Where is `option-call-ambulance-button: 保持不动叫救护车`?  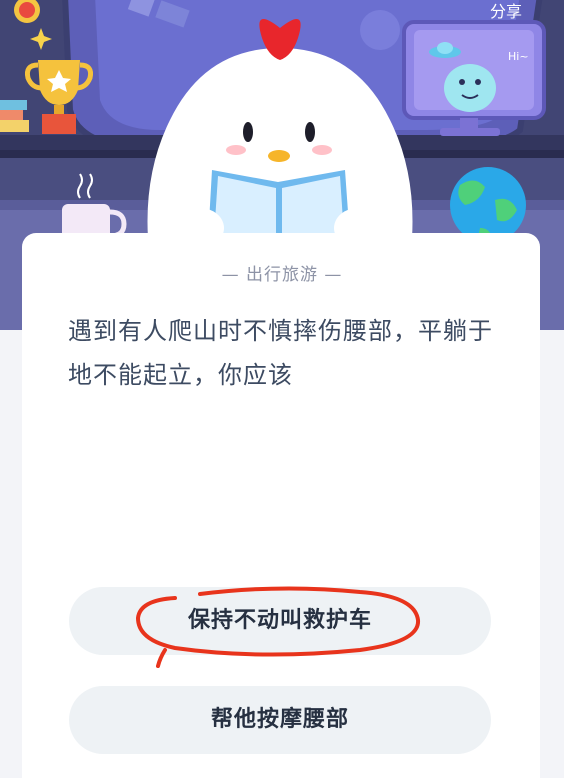 option-call-ambulance-button: 保持不动叫救护车 is located at coordinates (280, 621).